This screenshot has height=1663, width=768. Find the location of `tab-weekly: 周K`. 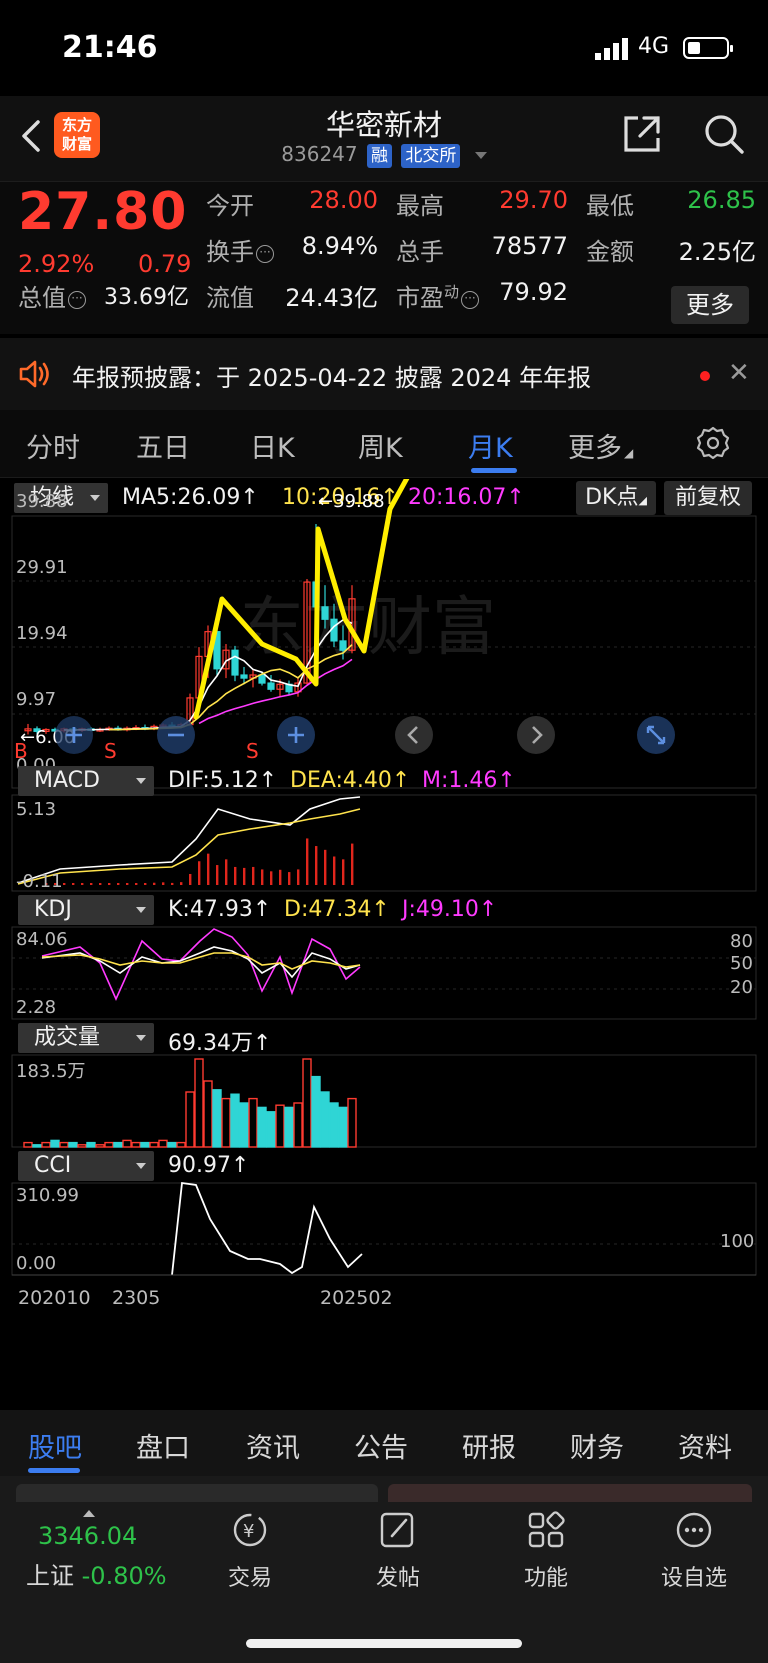

tab-weekly: 周K is located at coordinates (380, 445).